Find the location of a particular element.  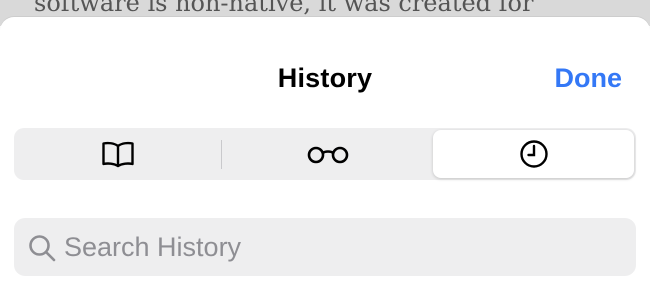

reading-list-glasses-icon is located at coordinates (328, 154).